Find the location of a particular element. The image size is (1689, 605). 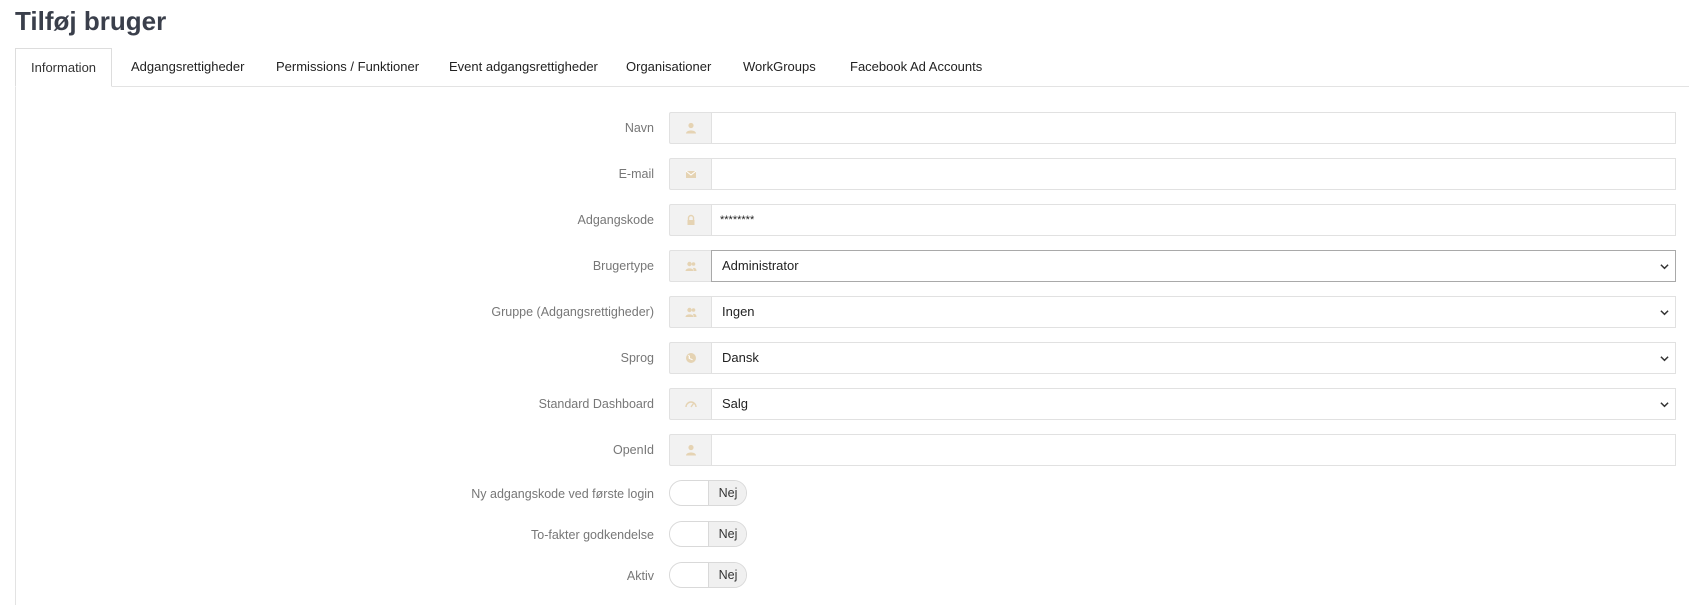

two-factor-toggle: Nej is located at coordinates (708, 534).